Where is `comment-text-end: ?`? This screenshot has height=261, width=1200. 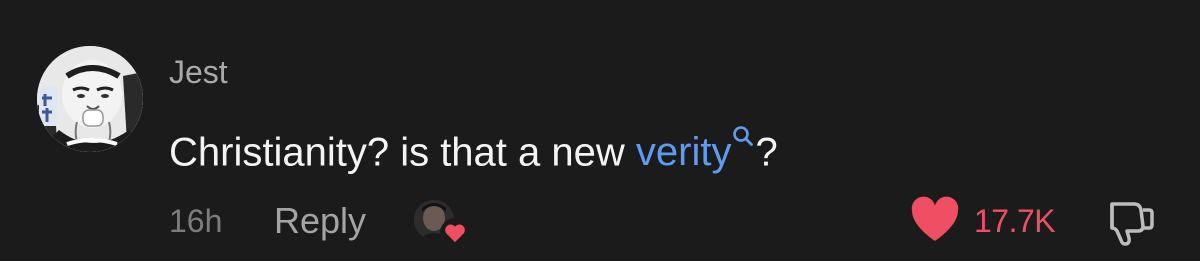 comment-text-end: ? is located at coordinates (766, 152).